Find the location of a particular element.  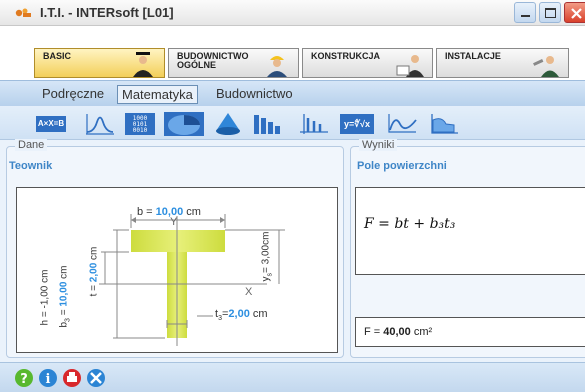

tab-basic-label: BASIC is located at coordinates (57, 56).